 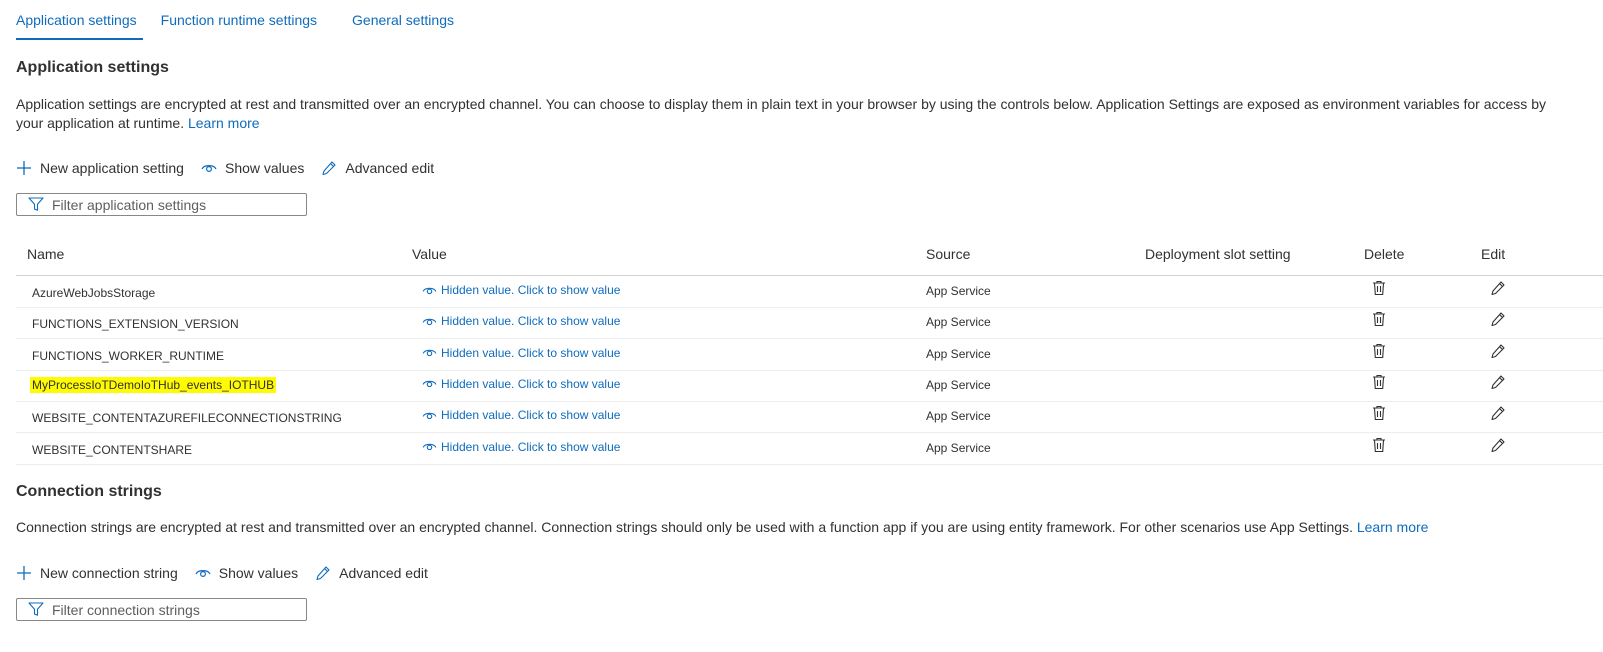 I want to click on setting-name: WEBSITE_CONTENTSHARE, so click(x=112, y=450).